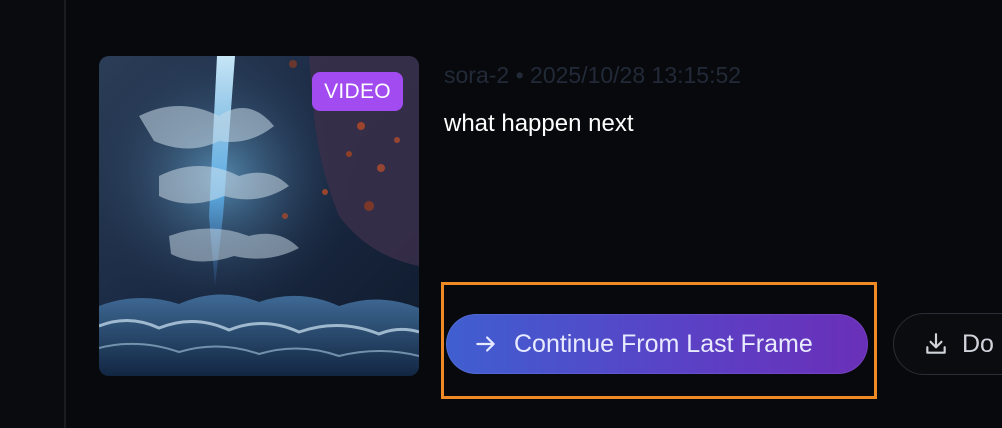 This screenshot has width=1002, height=428. What do you see at coordinates (936, 344) in the screenshot?
I see `download-icon` at bounding box center [936, 344].